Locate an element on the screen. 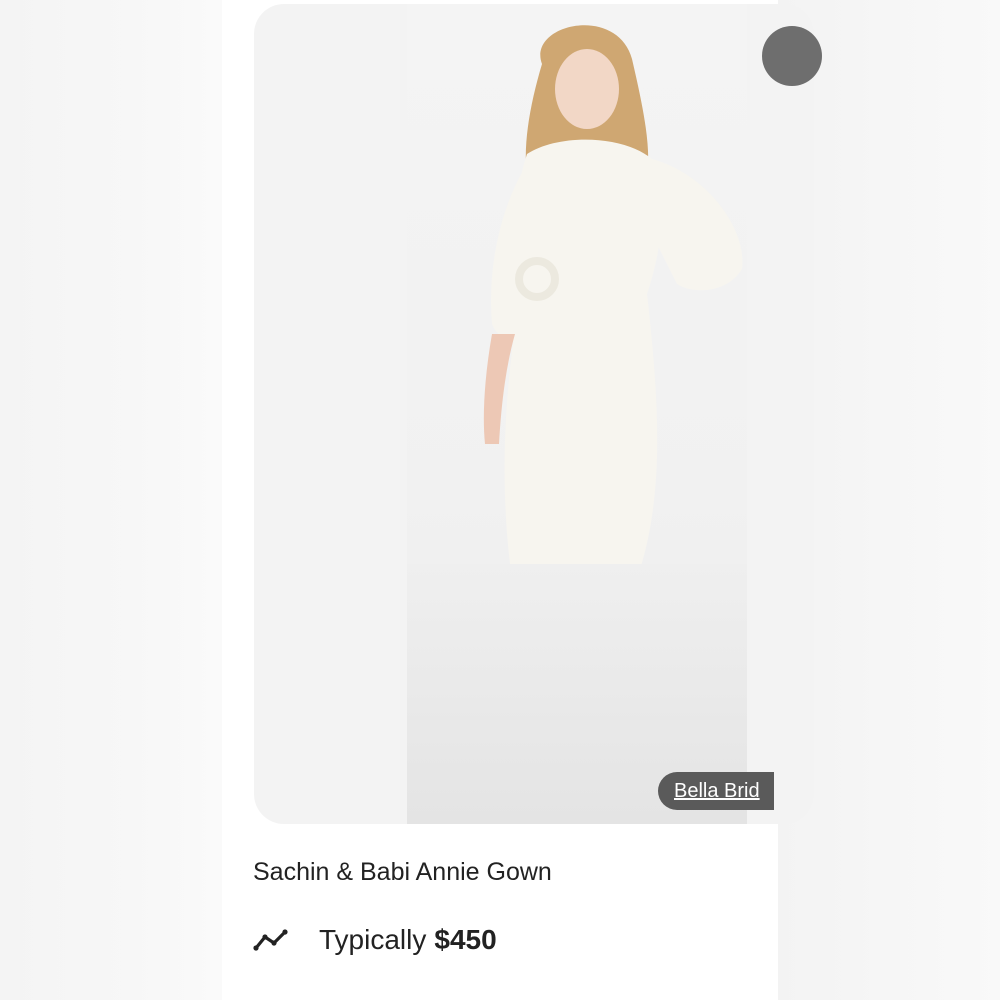  price-row: Typically $450 is located at coordinates (375, 940).